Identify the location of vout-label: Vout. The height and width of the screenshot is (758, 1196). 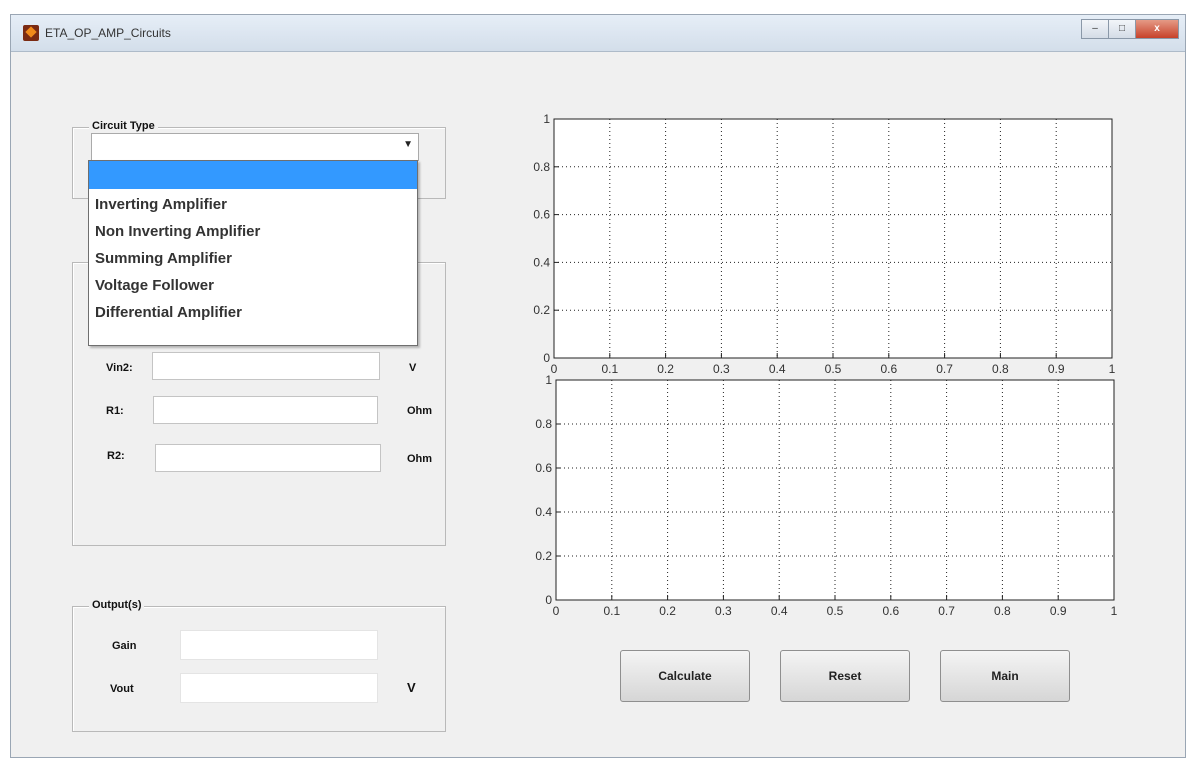
(122, 689).